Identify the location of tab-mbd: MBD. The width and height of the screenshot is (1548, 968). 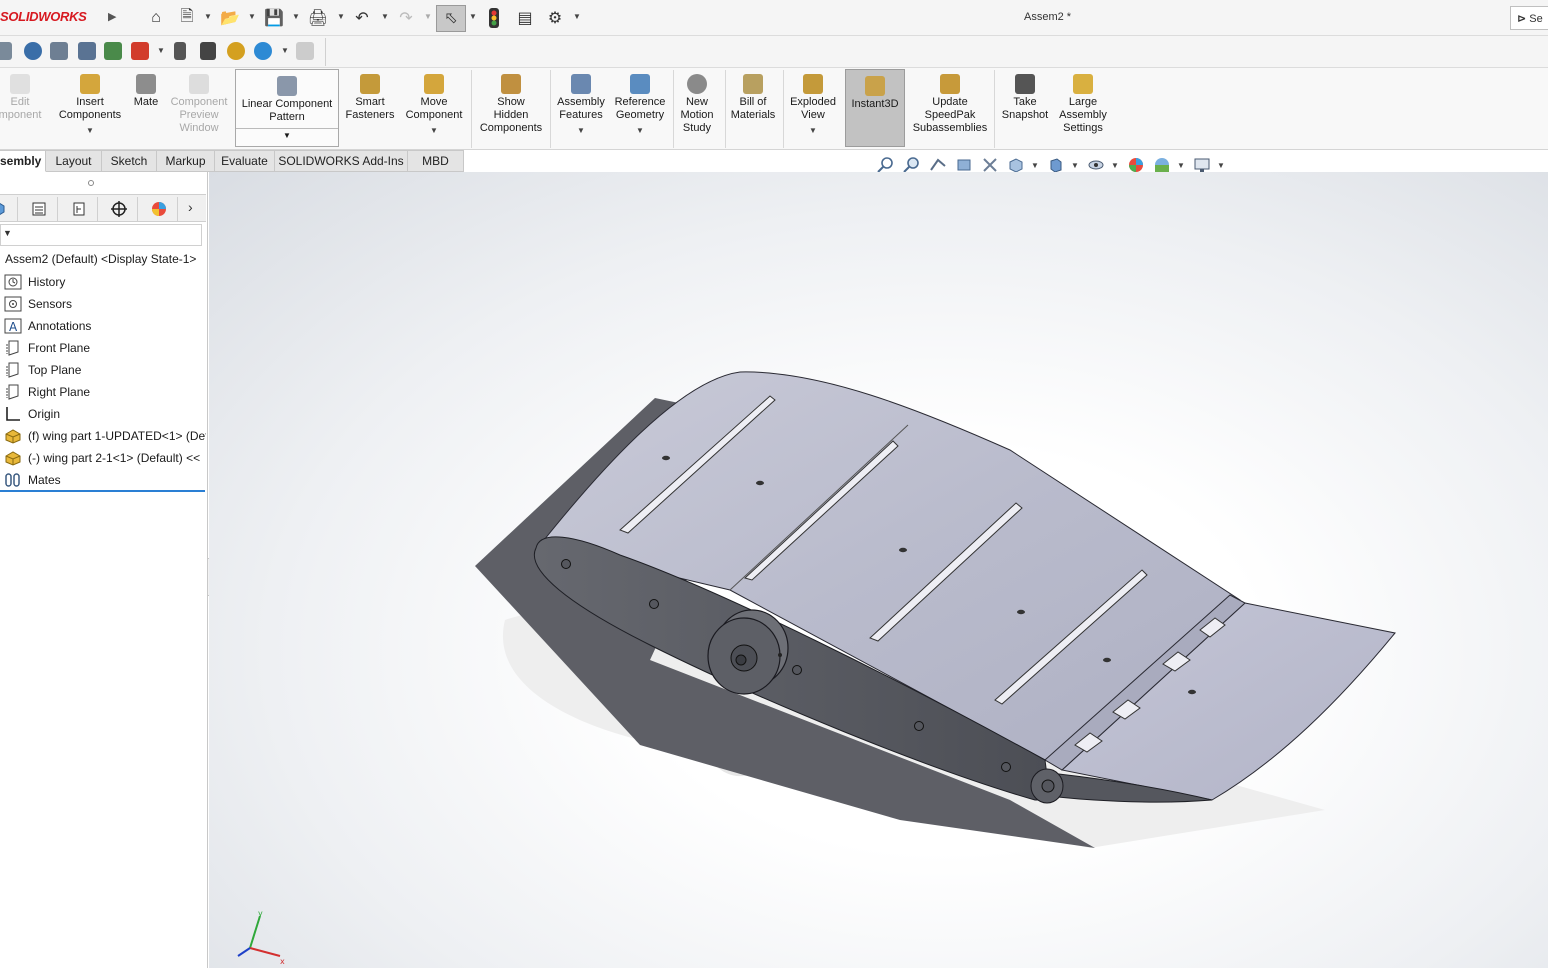
(436, 161).